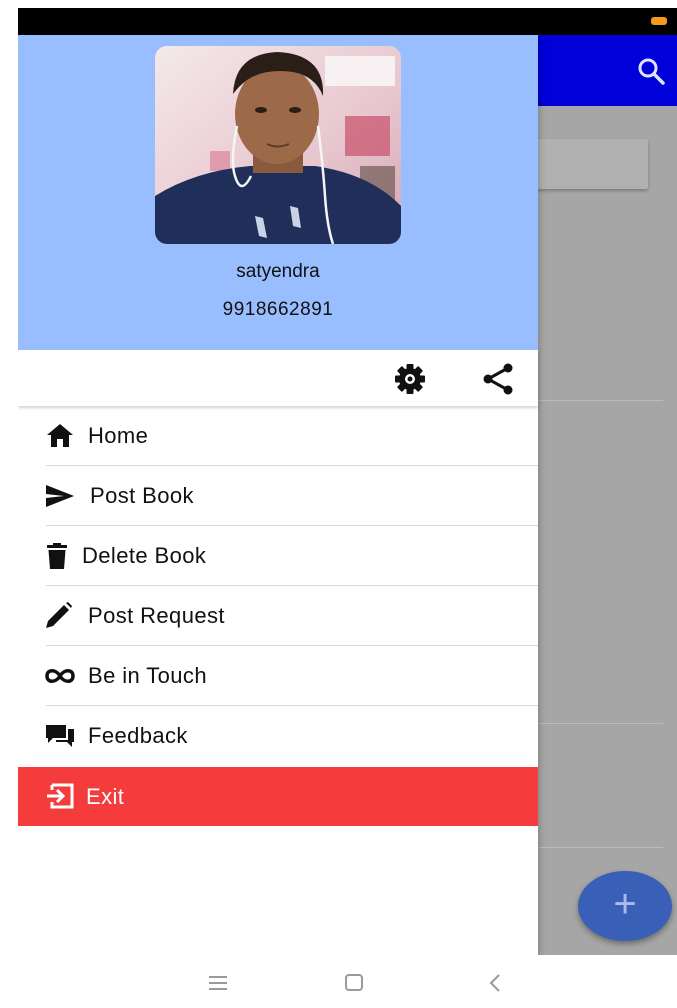 This screenshot has width=677, height=1008. I want to click on status-bar, so click(347, 21).